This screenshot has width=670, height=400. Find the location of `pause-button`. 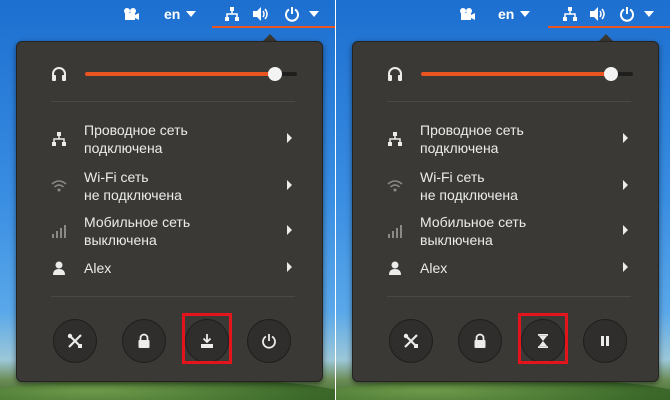

pause-button is located at coordinates (605, 341).